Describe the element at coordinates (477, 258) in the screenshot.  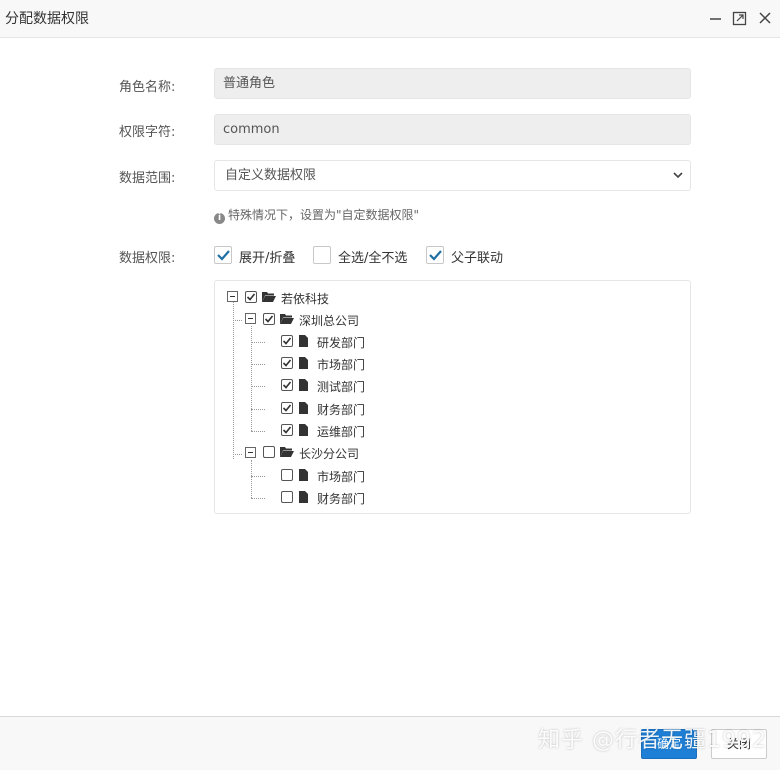
I see `parent-child-link-label: 父子联动` at that location.